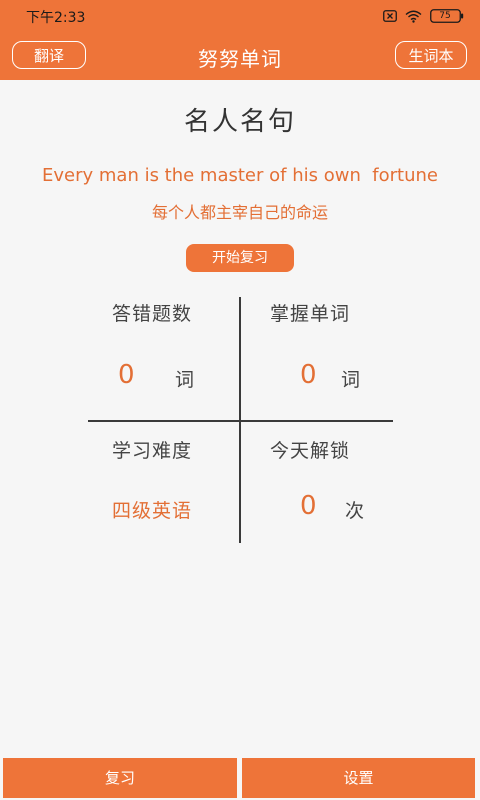  I want to click on review-tab-button: 复习, so click(120, 778).